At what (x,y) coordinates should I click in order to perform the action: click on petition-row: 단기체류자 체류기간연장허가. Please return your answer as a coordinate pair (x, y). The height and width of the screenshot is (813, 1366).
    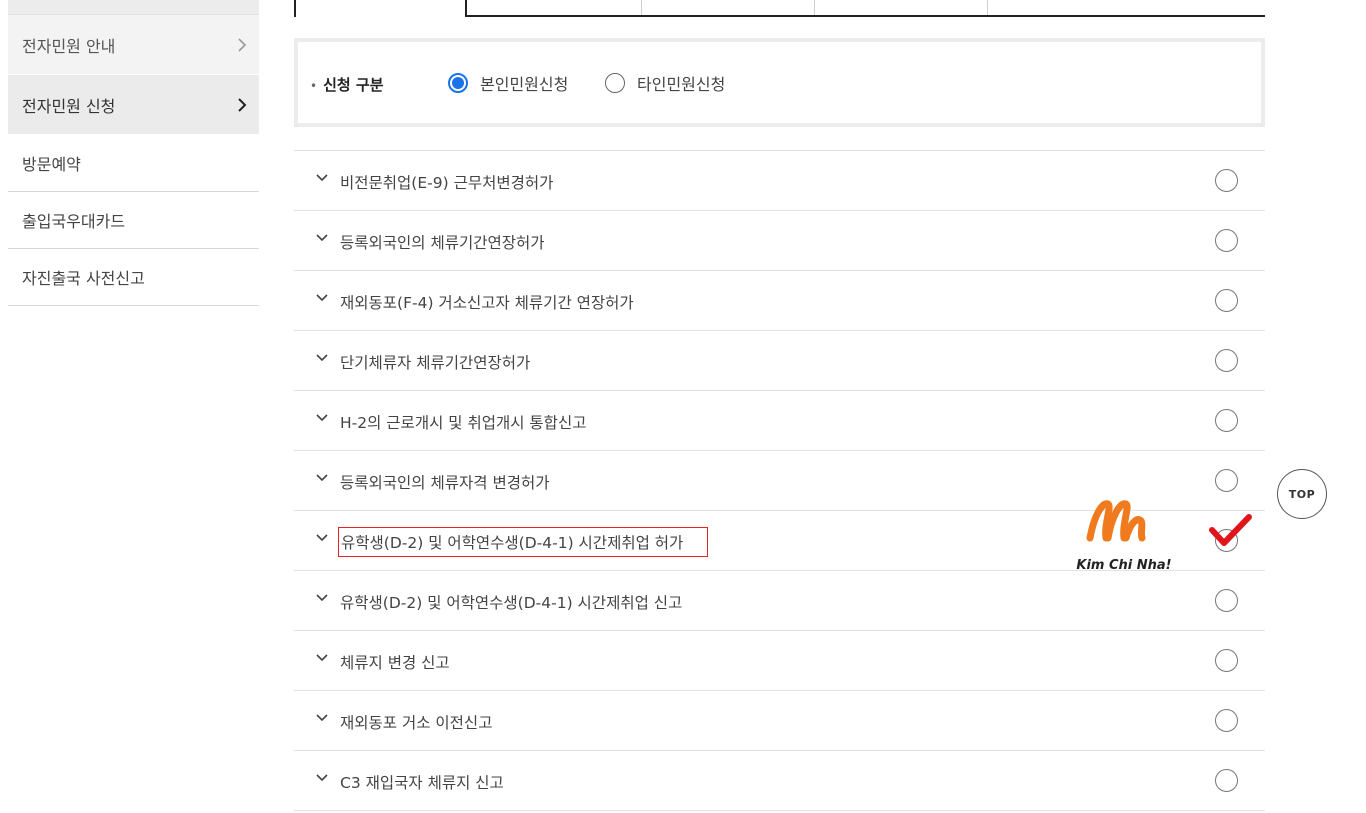
    Looking at the image, I should click on (779, 361).